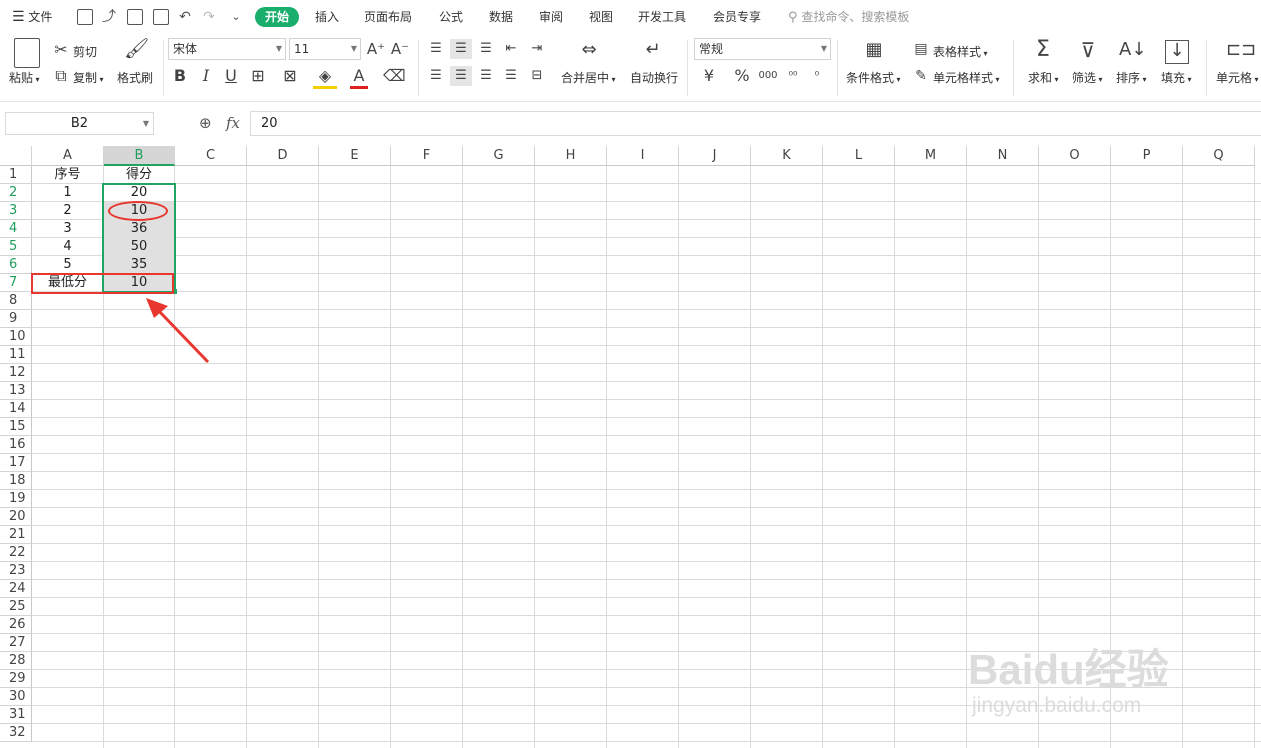  I want to click on conditional-format-icon: ▦, so click(874, 51).